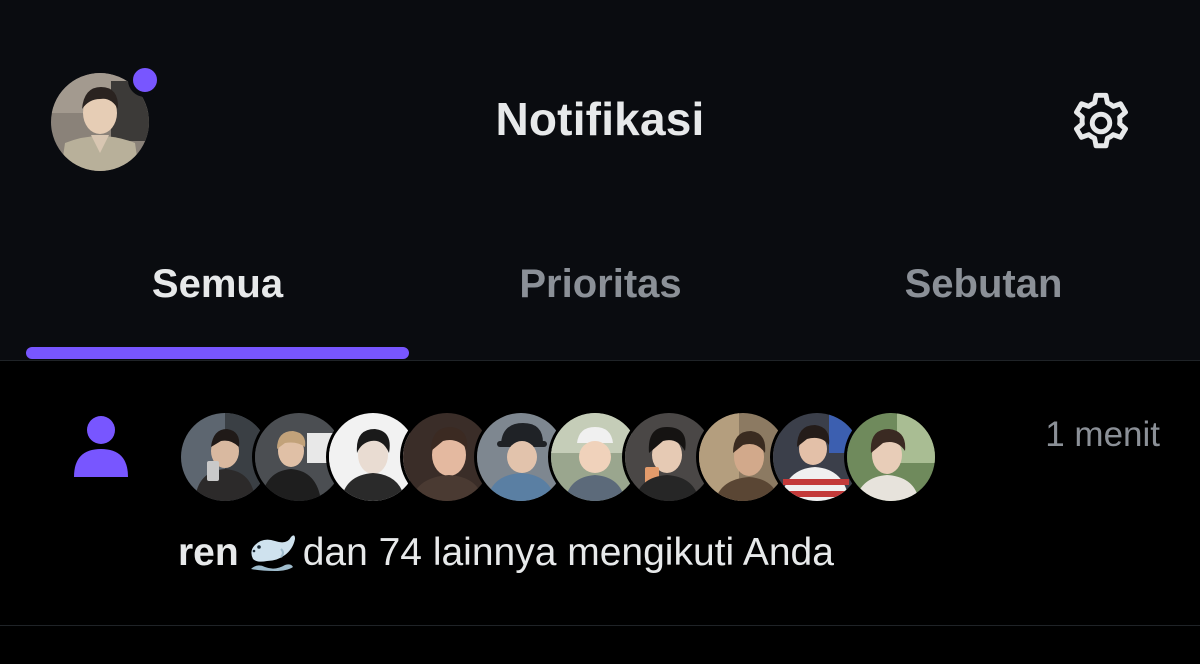 The height and width of the screenshot is (664, 1200). Describe the element at coordinates (1101, 123) in the screenshot. I see `gear-icon` at that location.